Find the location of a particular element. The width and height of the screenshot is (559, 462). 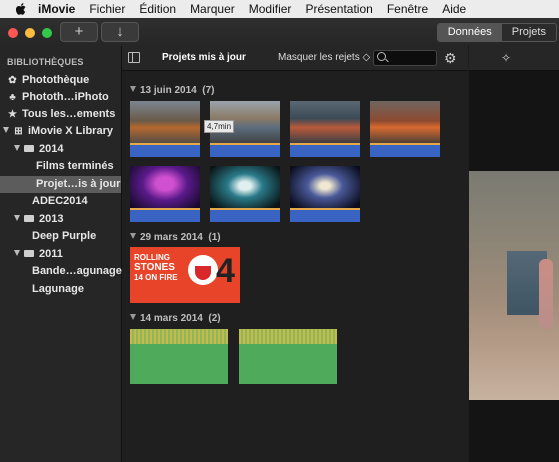

toolbar: + ↓ Données Projets is located at coordinates (279, 32).